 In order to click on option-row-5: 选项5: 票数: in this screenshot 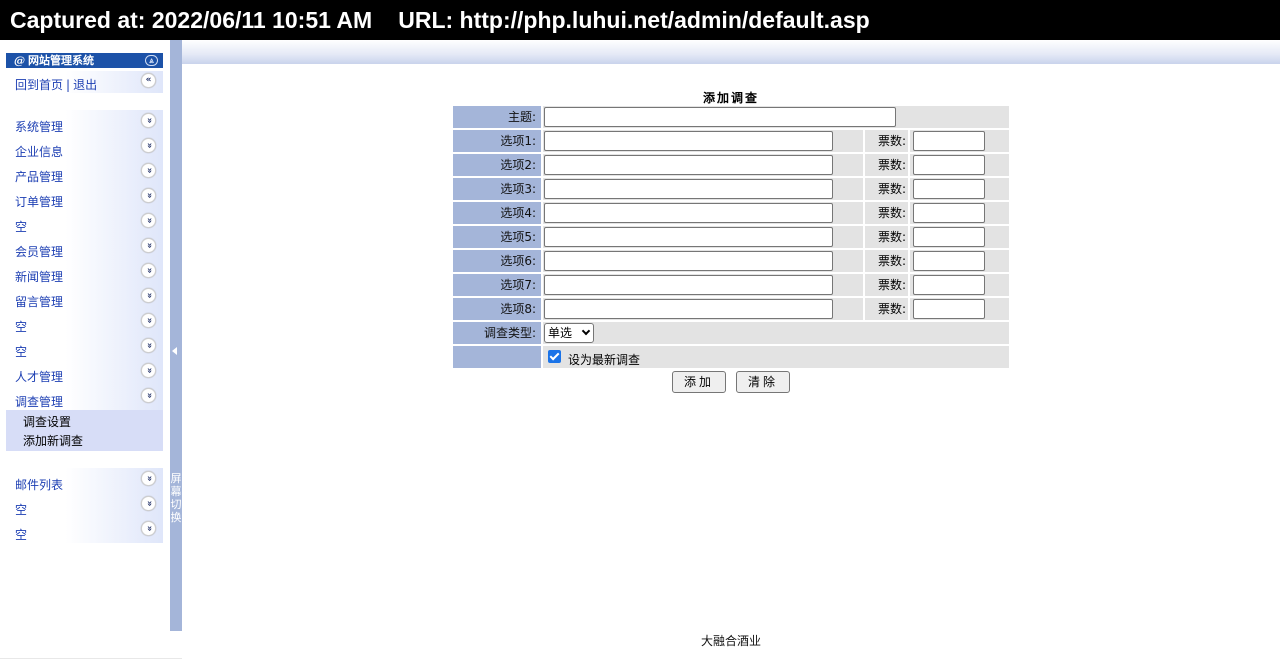, I will do `click(731, 237)`.